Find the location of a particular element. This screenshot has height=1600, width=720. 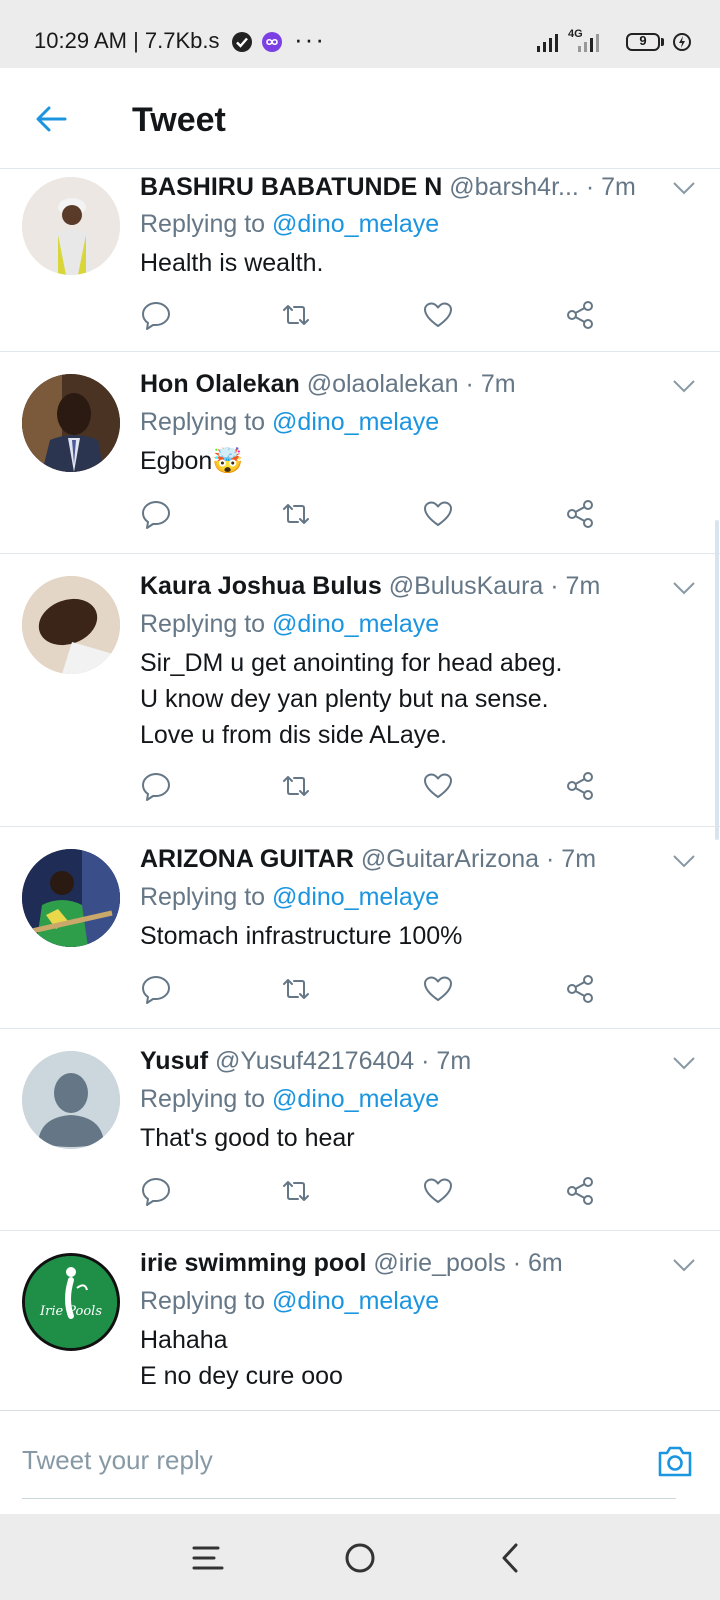

verified-check-icon is located at coordinates (242, 42).